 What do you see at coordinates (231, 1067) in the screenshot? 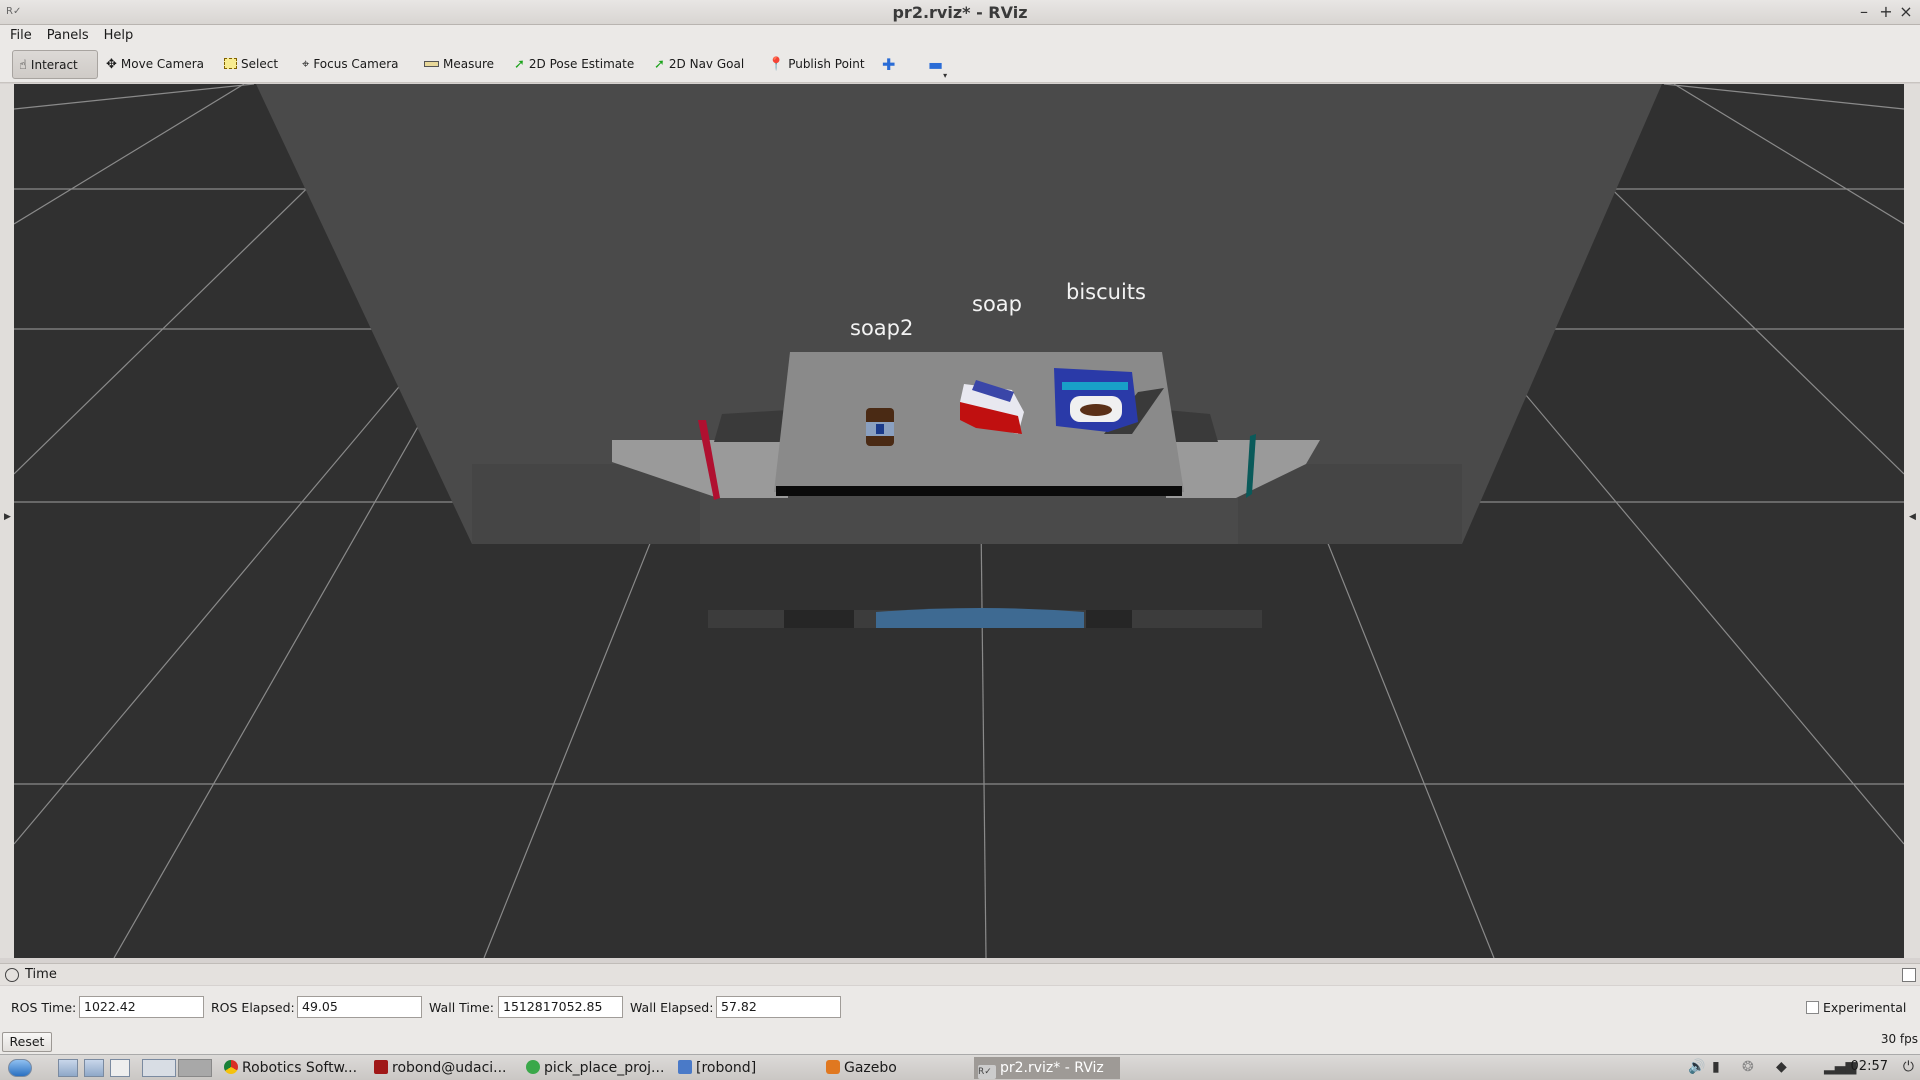
I see `chrome-icon` at bounding box center [231, 1067].